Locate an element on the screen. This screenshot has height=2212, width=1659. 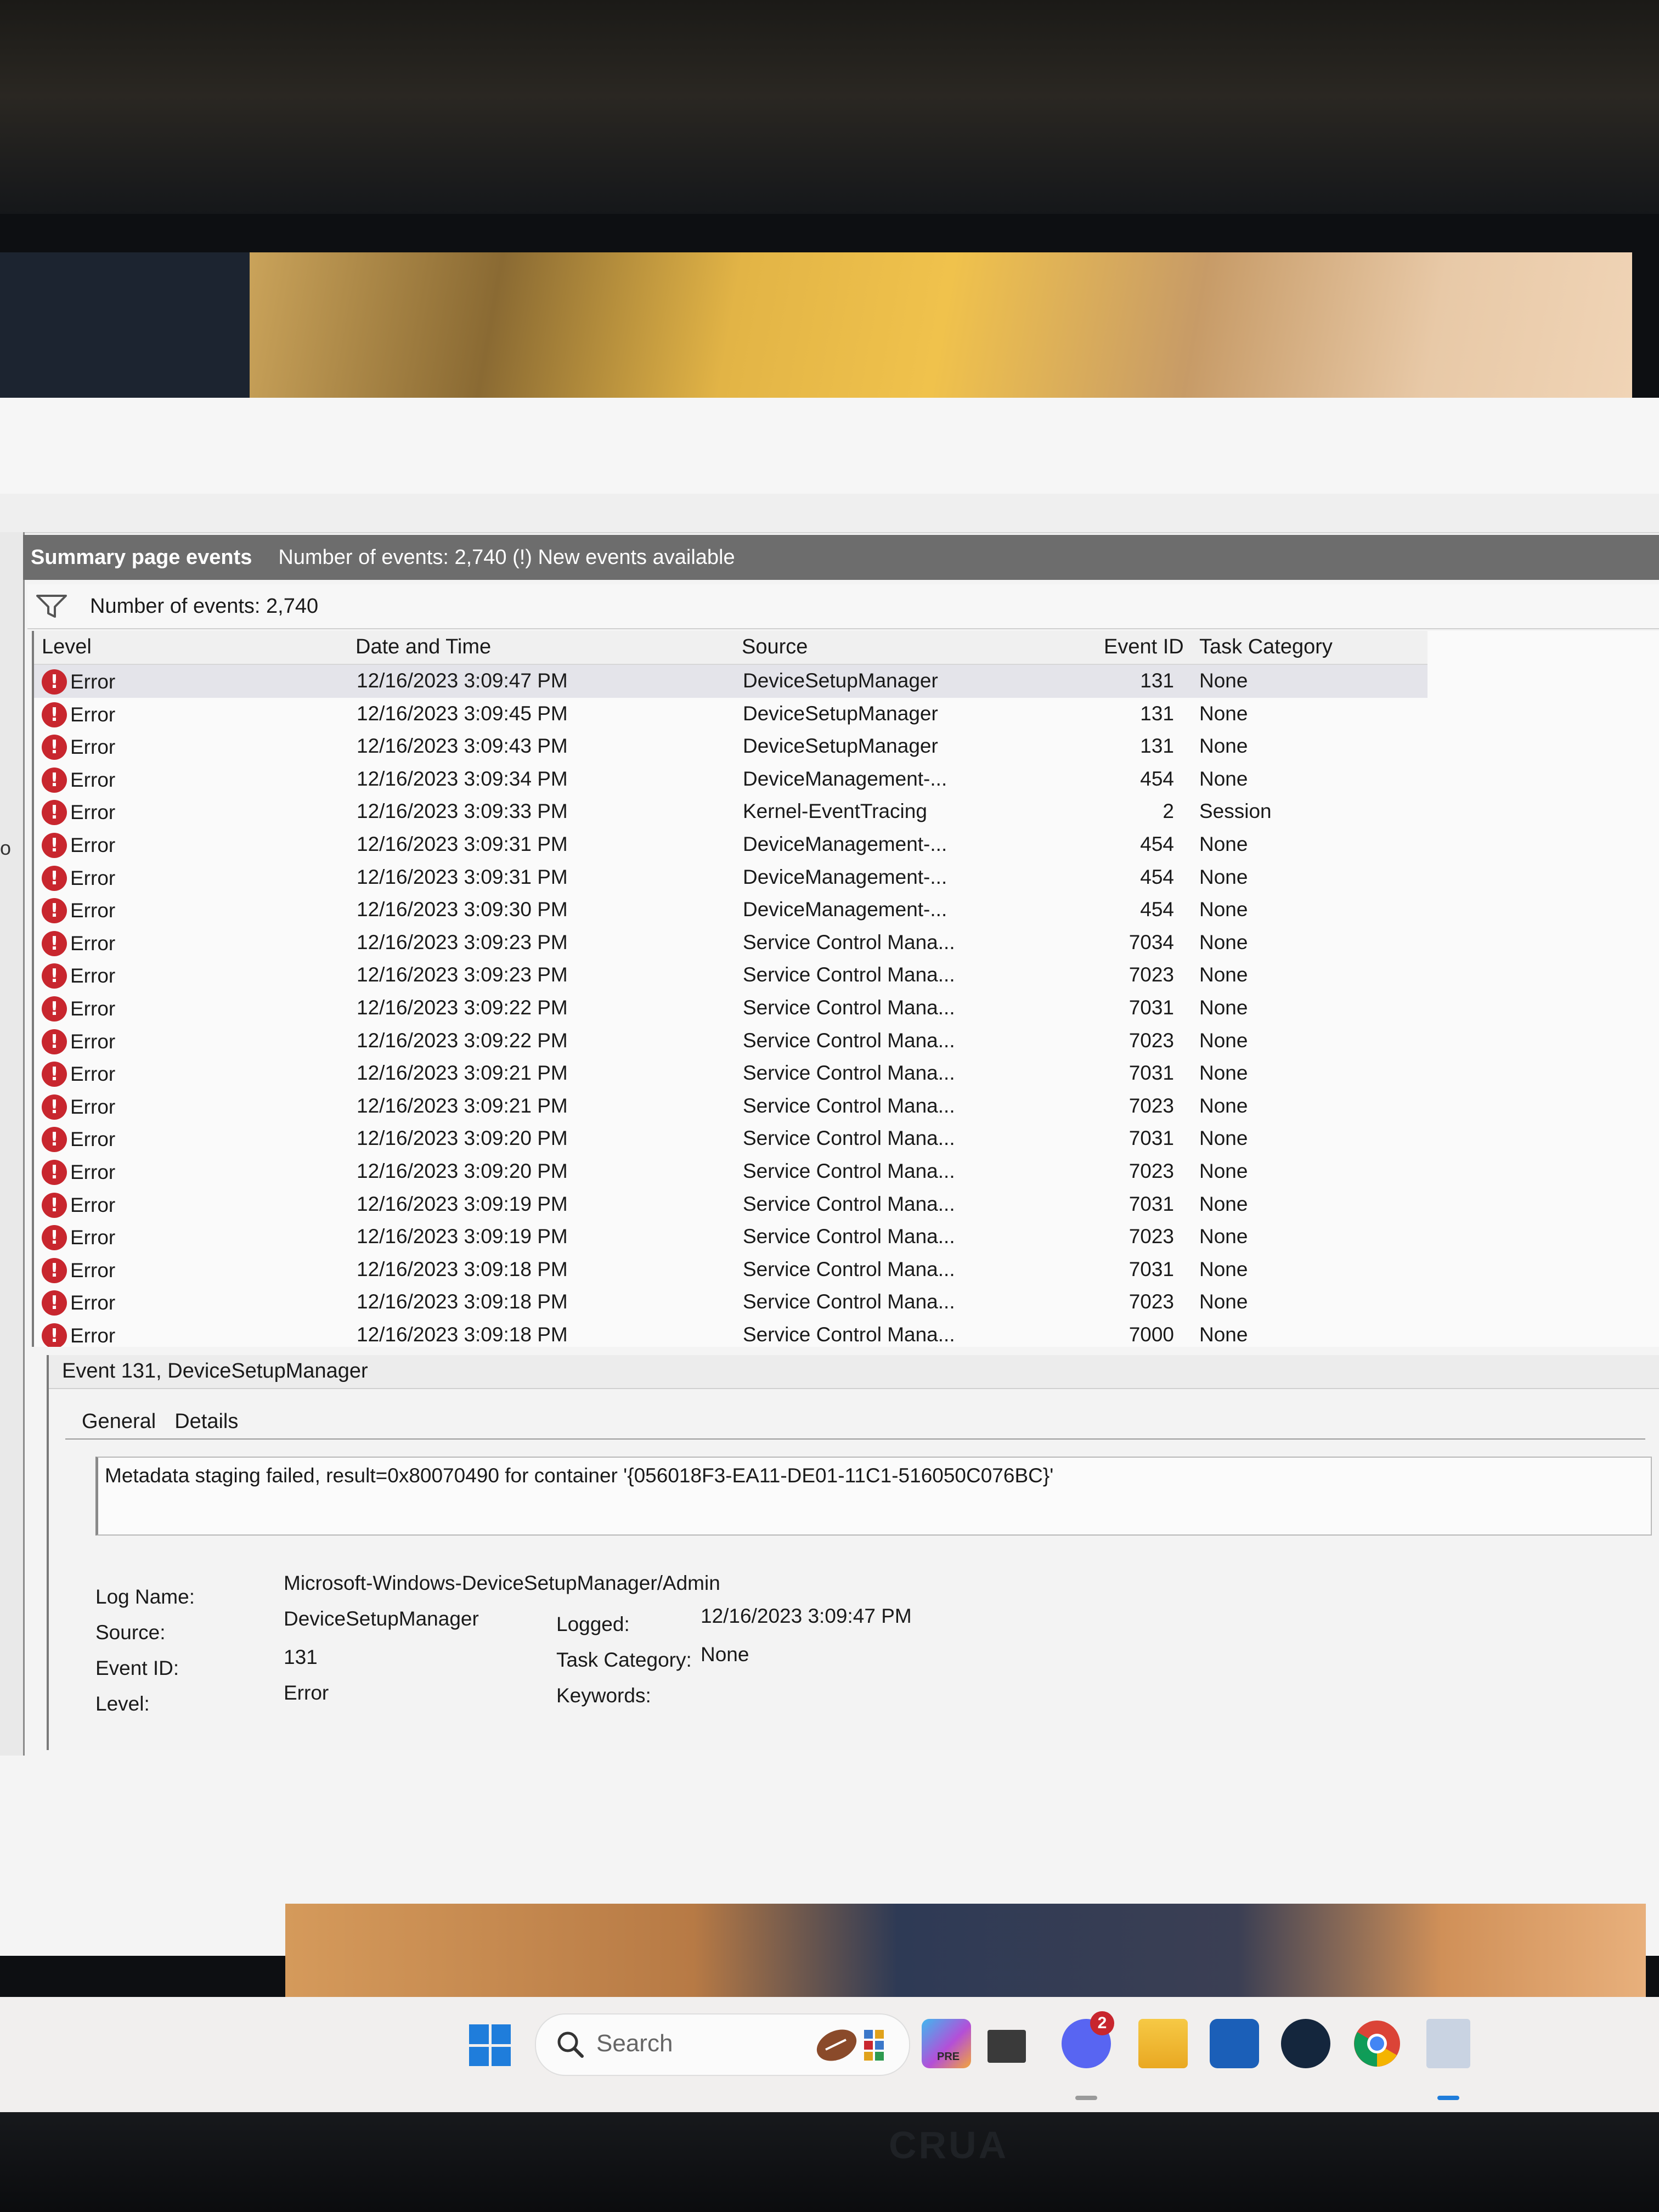
steam-icon is located at coordinates (1305, 2043).